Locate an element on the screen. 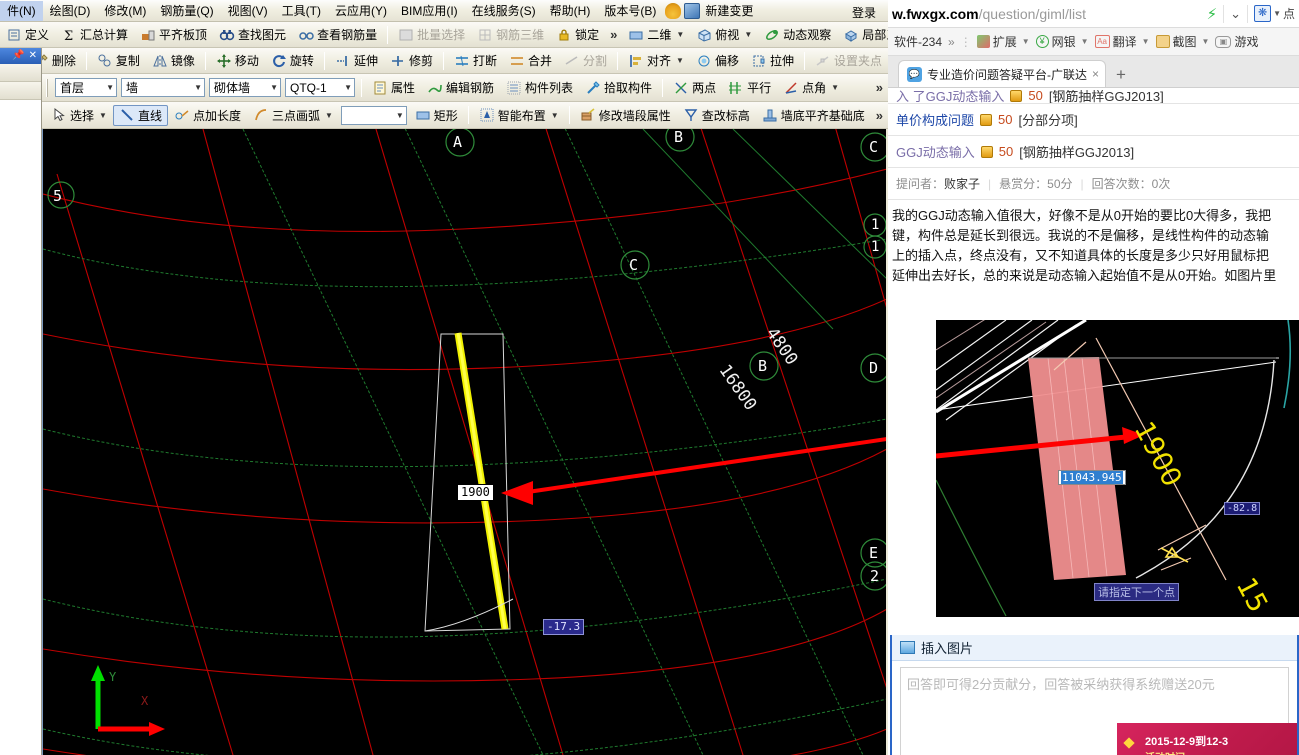  question-title: 入 了GGJ动态输入 is located at coordinates (950, 96).